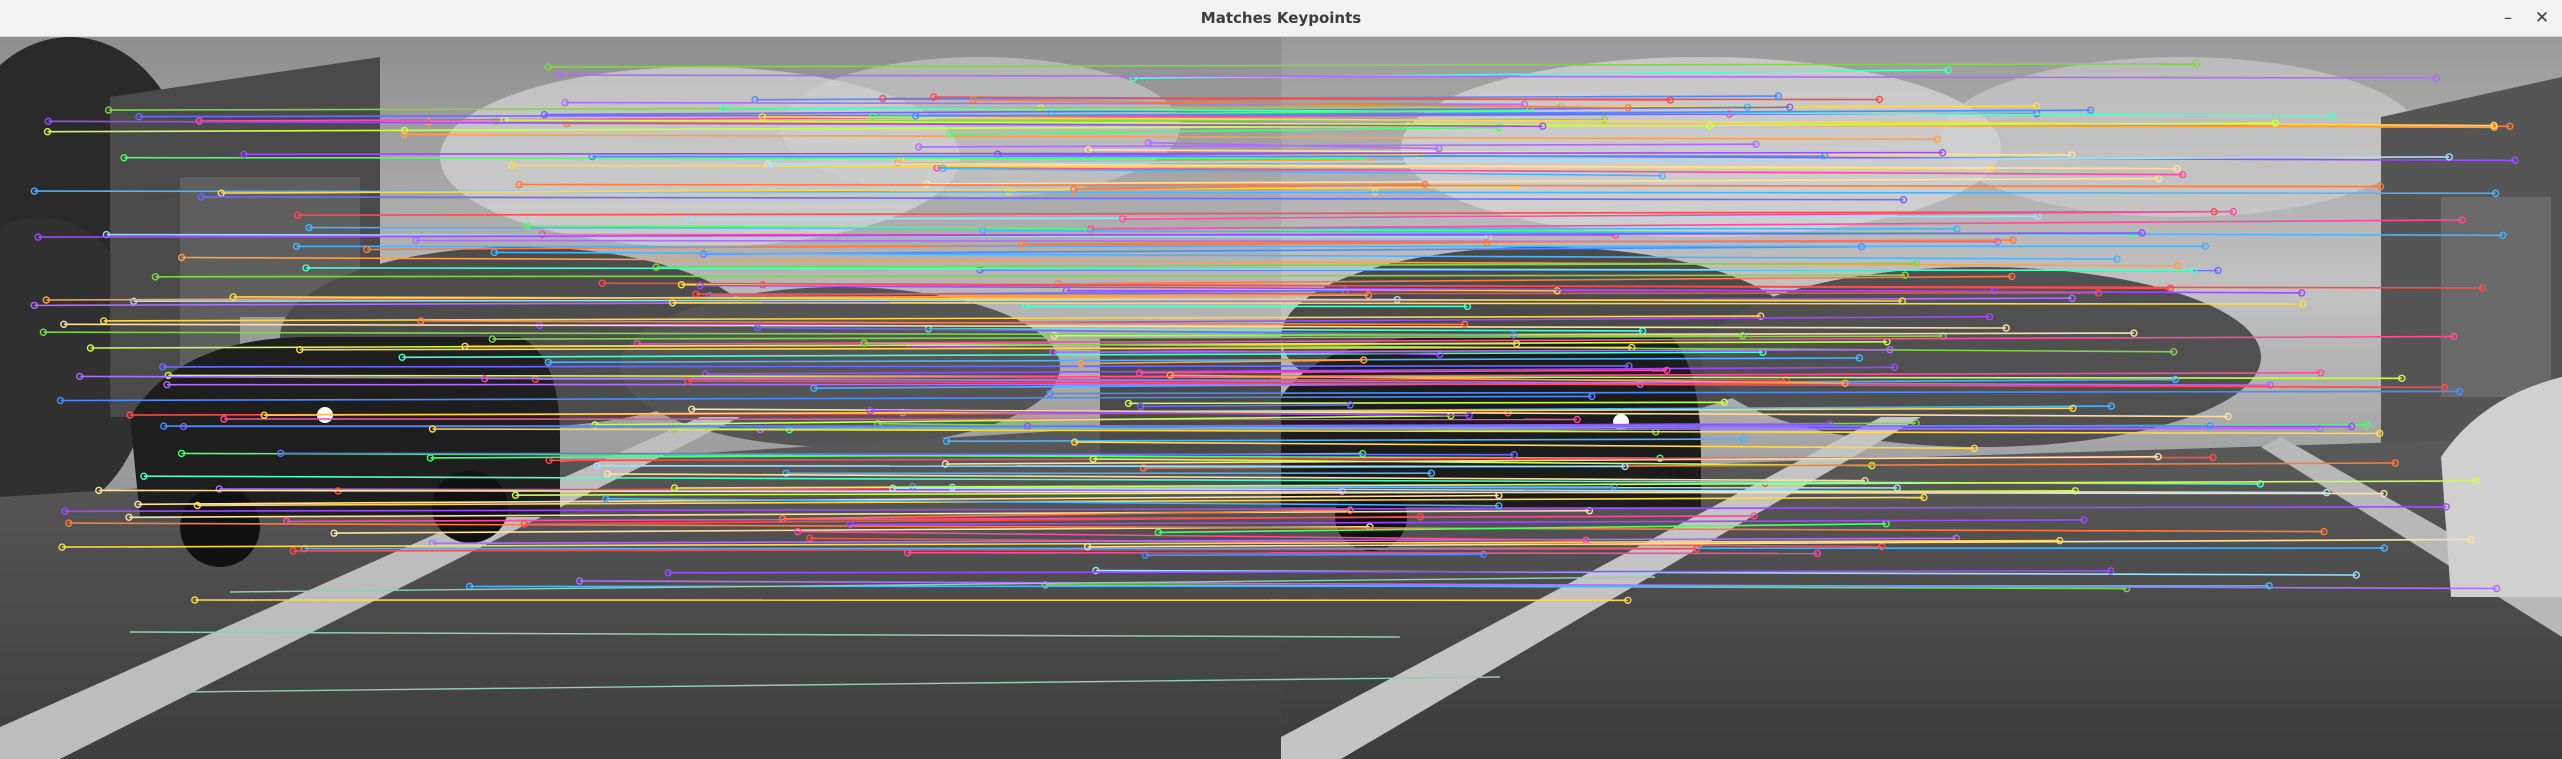 The height and width of the screenshot is (759, 2562). I want to click on window-title: Matches Keypoints, so click(1281, 18).